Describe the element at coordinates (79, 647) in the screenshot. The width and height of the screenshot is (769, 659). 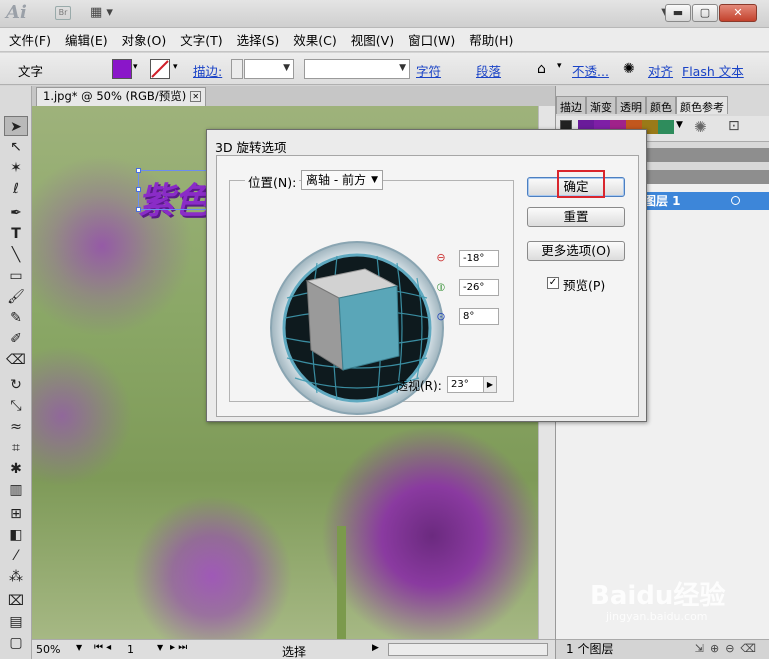
I see `zoom-dropdown-icon: ▼` at that location.